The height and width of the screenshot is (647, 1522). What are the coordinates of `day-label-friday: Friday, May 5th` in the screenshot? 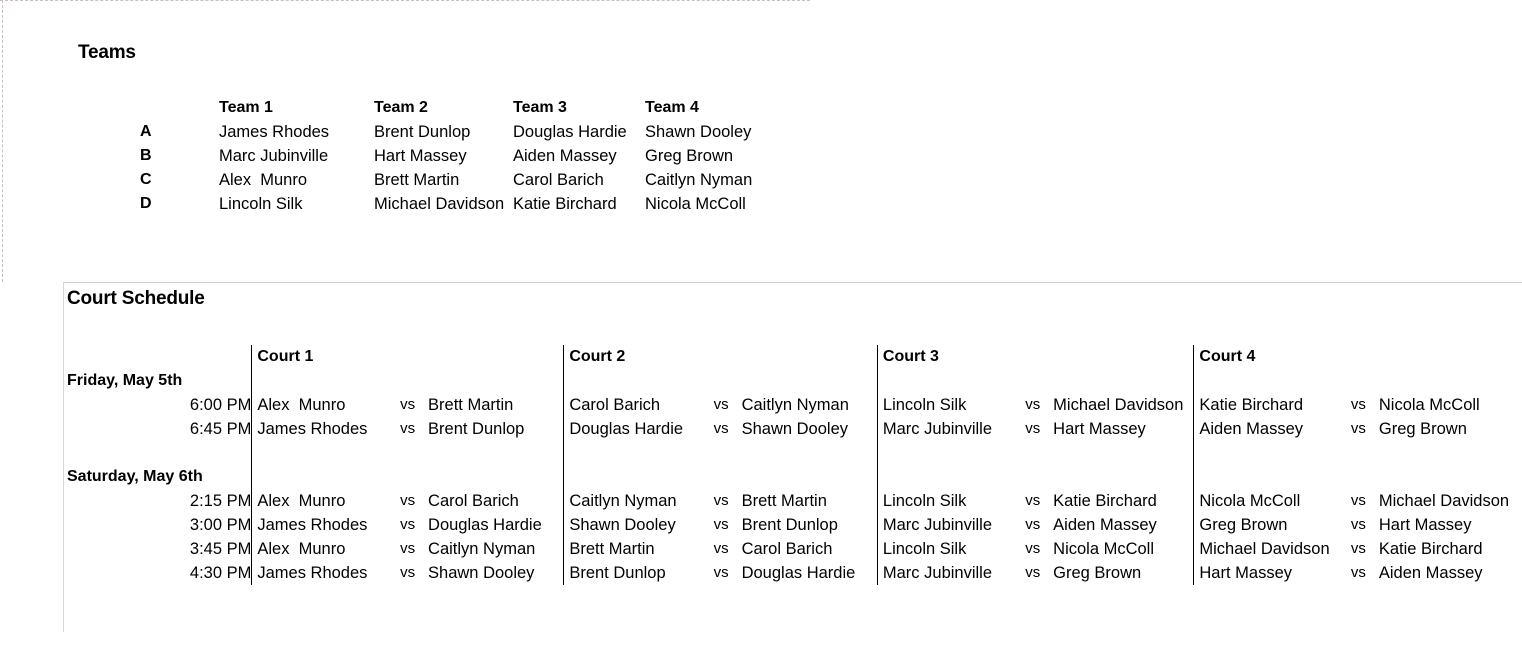 It's located at (125, 380).